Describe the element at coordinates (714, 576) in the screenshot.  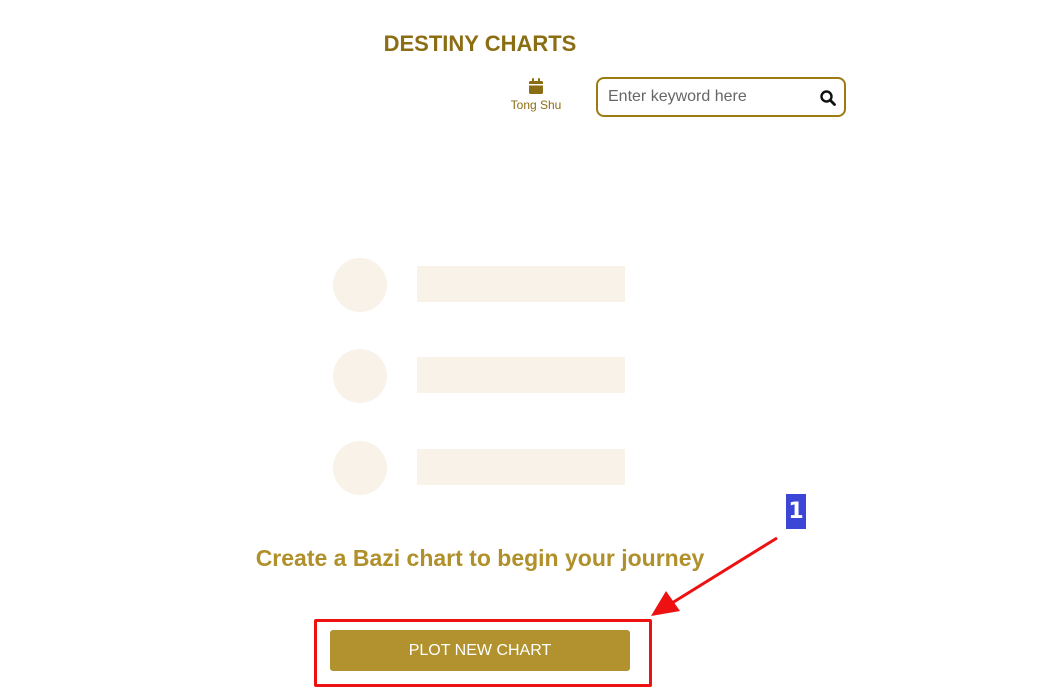
I see `annotation-arrow` at that location.